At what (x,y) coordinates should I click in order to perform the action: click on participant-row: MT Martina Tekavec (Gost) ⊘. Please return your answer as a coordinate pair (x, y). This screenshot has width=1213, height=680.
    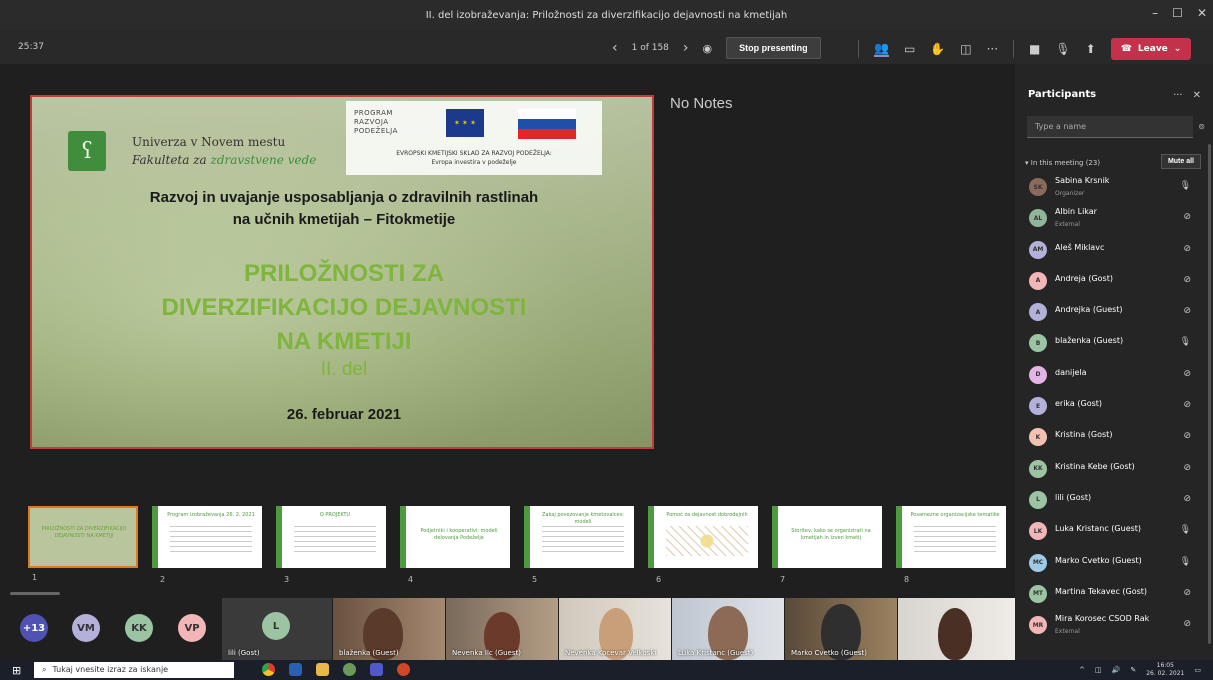
    Looking at the image, I should click on (1114, 594).